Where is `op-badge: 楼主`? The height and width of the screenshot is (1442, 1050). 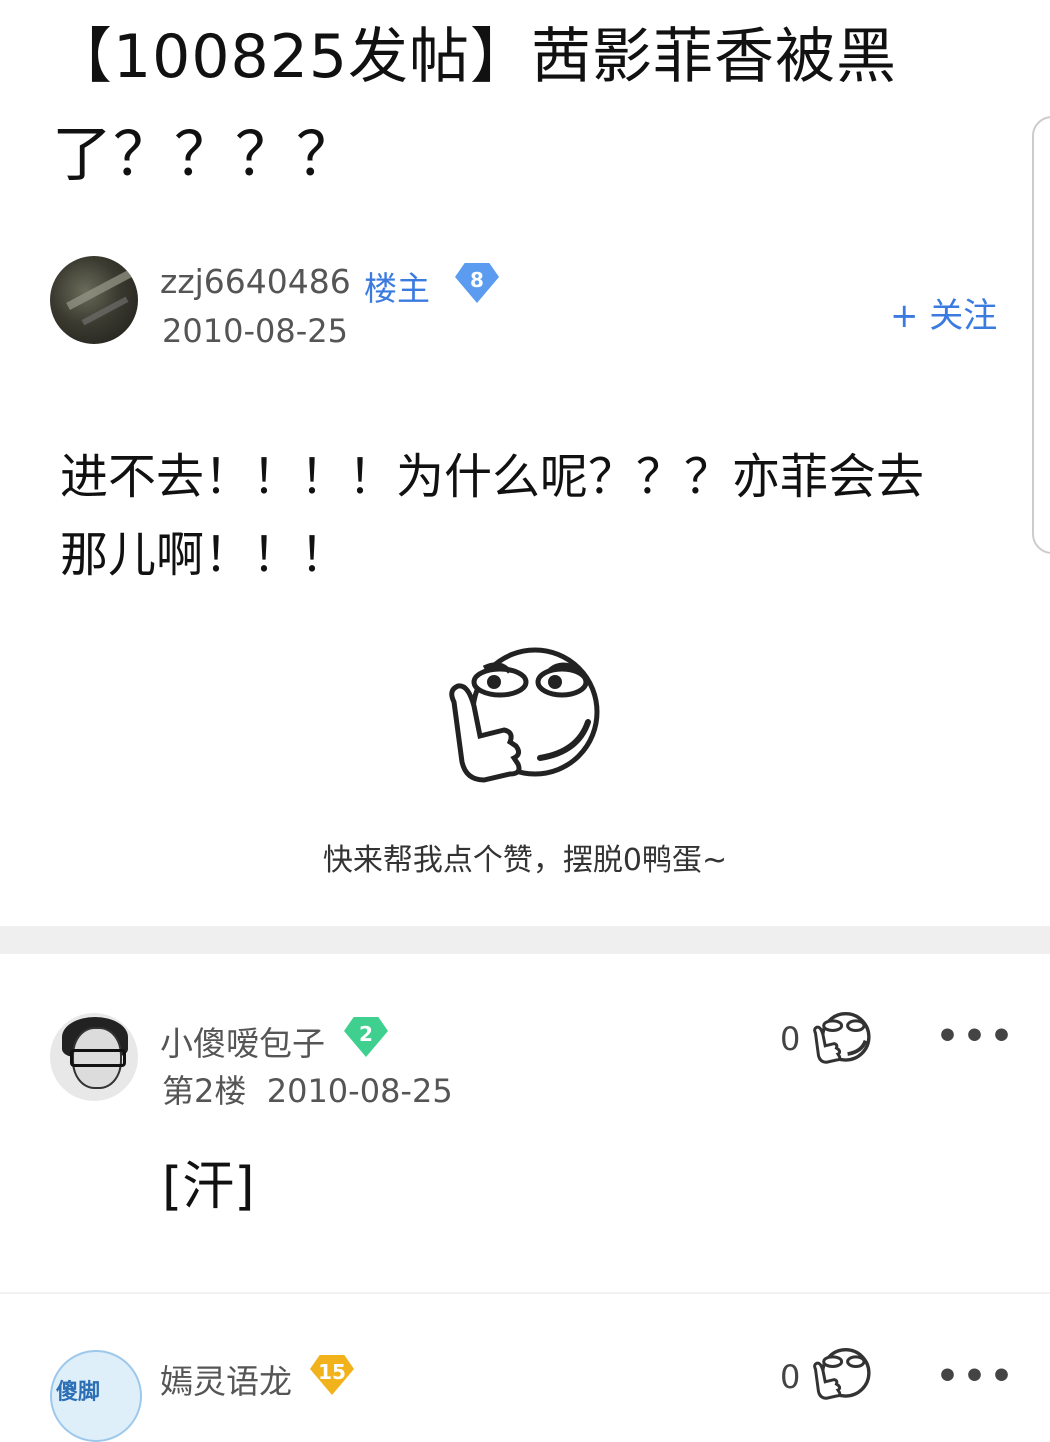
op-badge: 楼主 is located at coordinates (397, 288).